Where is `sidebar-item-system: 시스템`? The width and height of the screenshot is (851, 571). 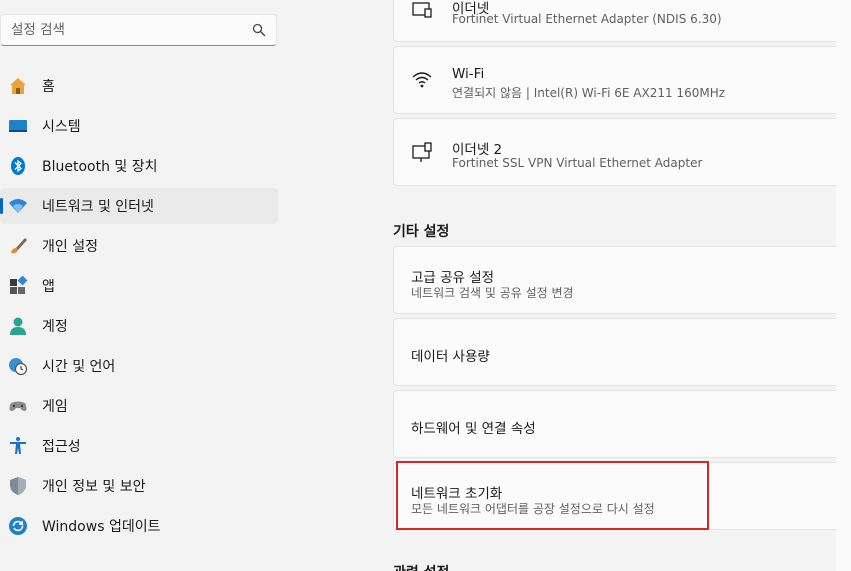 sidebar-item-system: 시스템 is located at coordinates (139, 126).